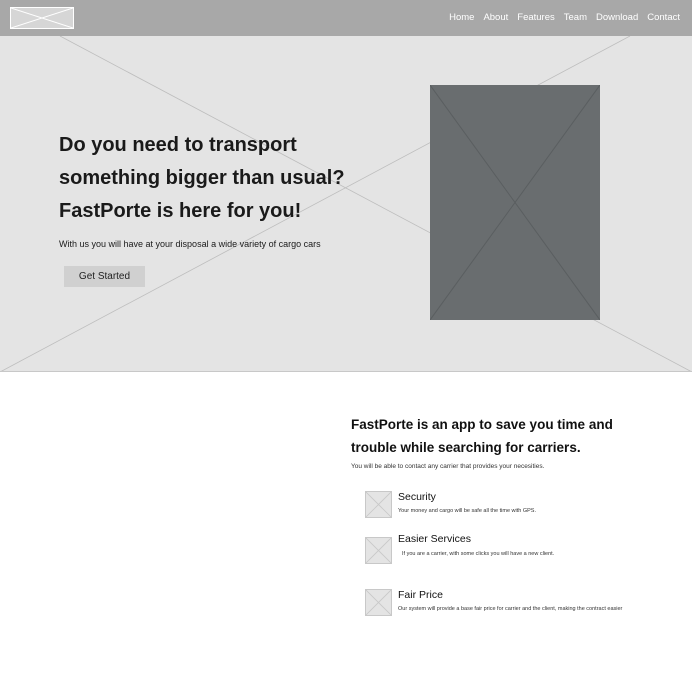 This screenshot has width=692, height=677. What do you see at coordinates (495, 17) in the screenshot?
I see `nav-about-link: About` at bounding box center [495, 17].